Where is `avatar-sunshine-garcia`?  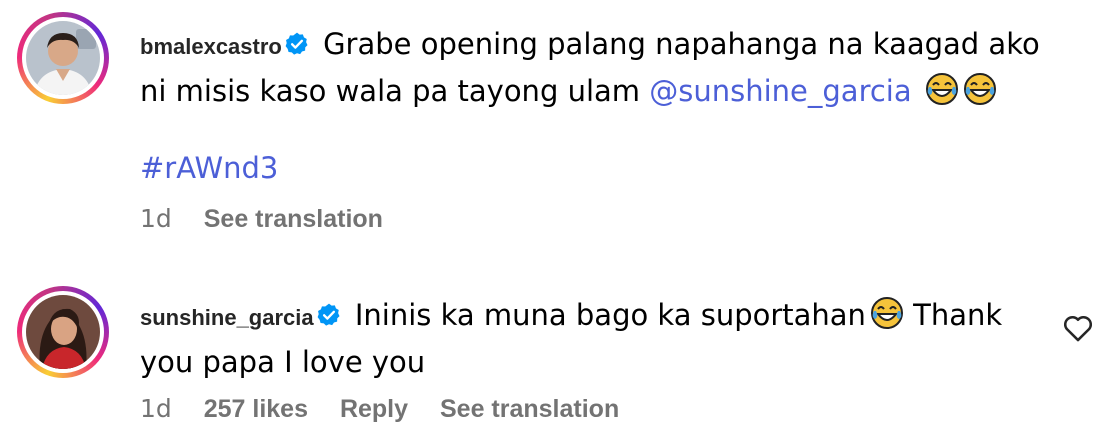
avatar-sunshine-garcia is located at coordinates (63, 332).